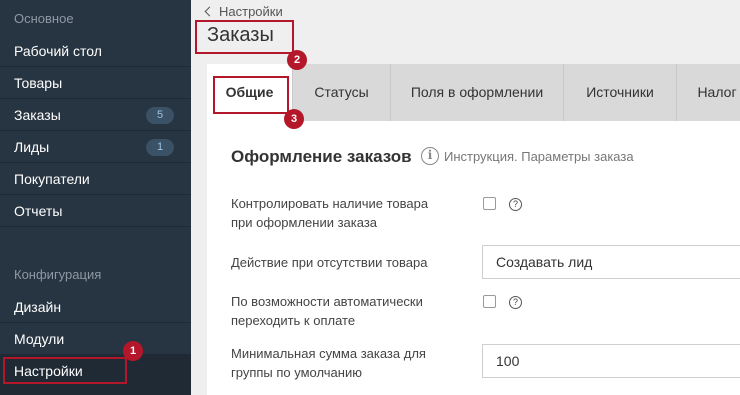 This screenshot has height=395, width=740. I want to click on sidebar-item-customers: Покупатели, so click(95, 179).